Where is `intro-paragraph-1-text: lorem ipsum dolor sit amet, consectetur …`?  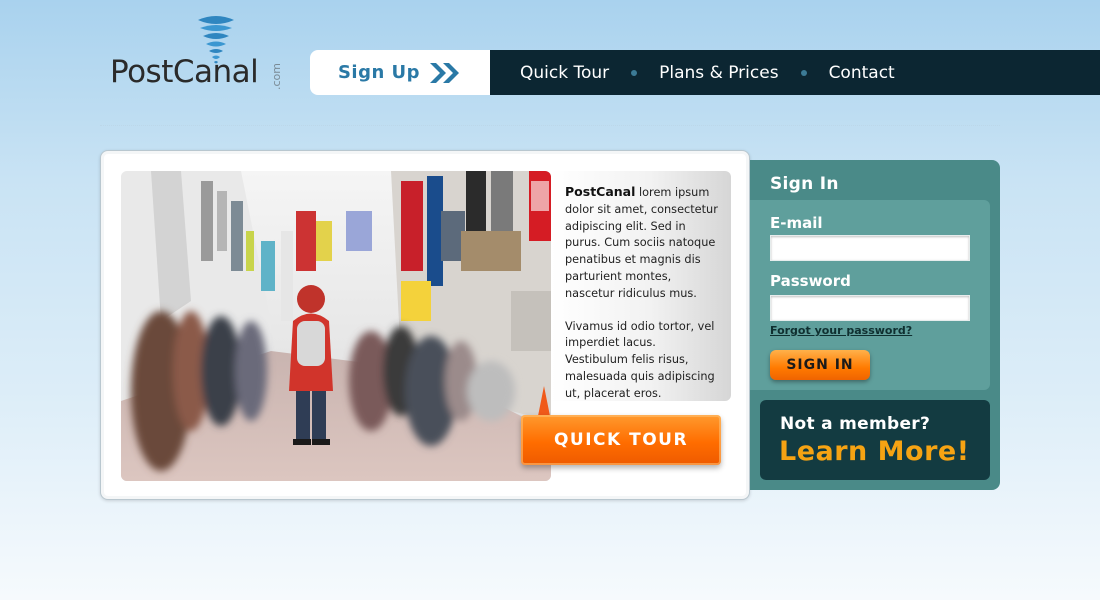 intro-paragraph-1-text: lorem ipsum dolor sit amet, consectetur … is located at coordinates (641, 243).